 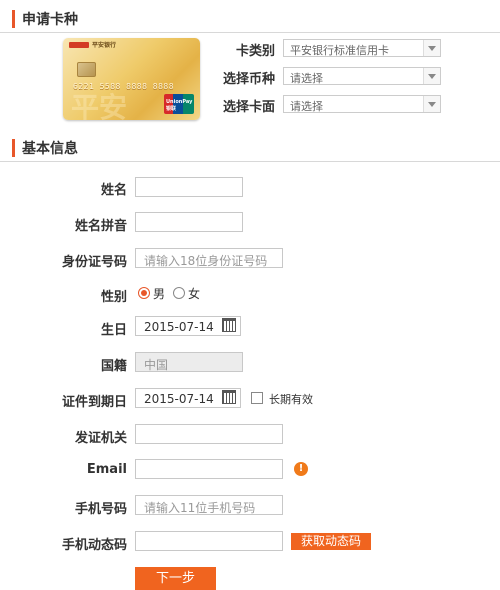 I want to click on gender-female-radio, so click(x=179, y=293).